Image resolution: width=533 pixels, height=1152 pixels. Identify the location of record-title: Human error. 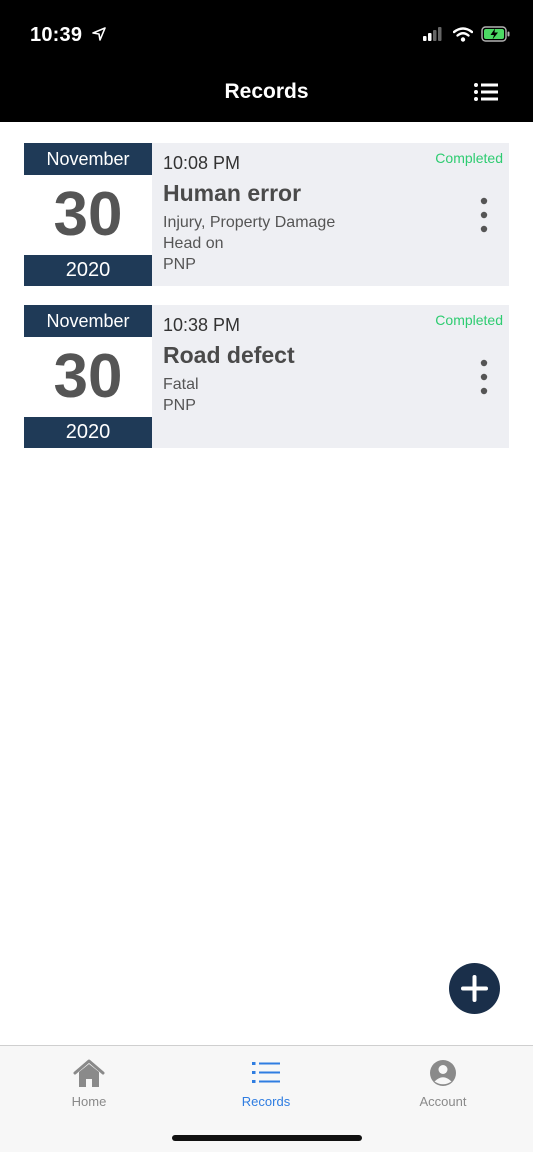
(232, 193).